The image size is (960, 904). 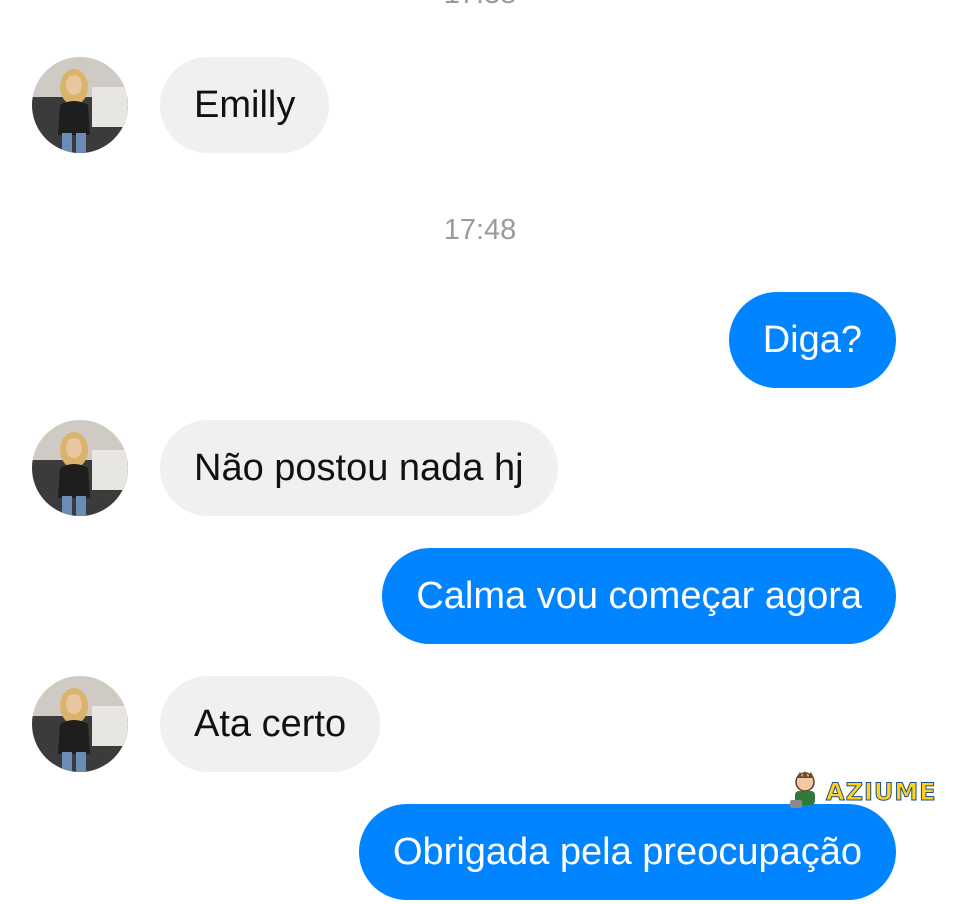 I want to click on message-incoming: Ata certo, so click(x=270, y=724).